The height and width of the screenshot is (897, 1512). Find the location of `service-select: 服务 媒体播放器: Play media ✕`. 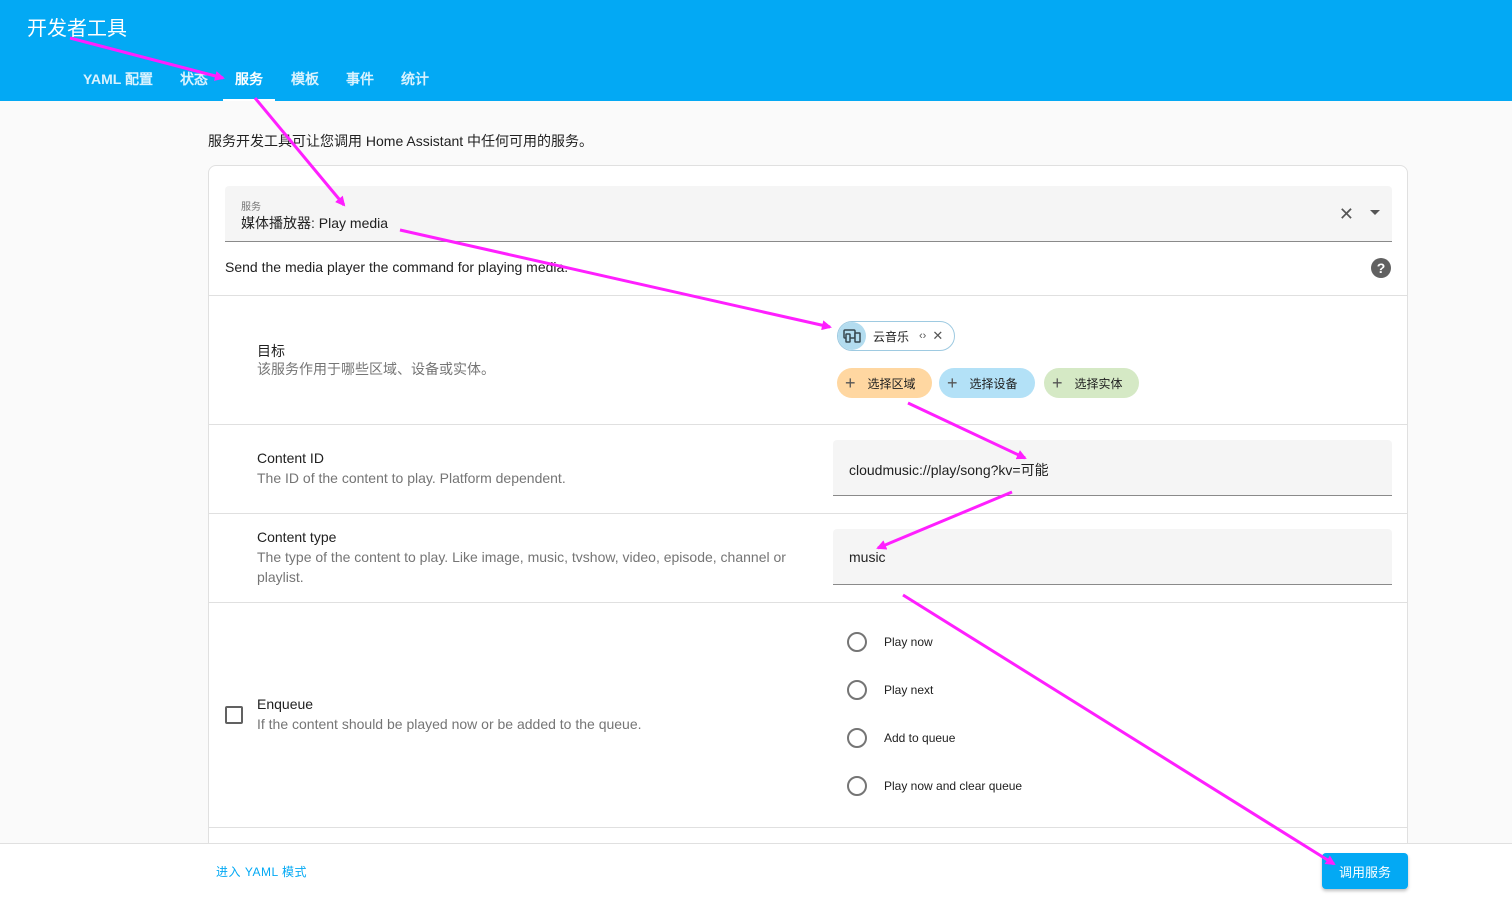

service-select: 服务 媒体播放器: Play media ✕ is located at coordinates (808, 214).